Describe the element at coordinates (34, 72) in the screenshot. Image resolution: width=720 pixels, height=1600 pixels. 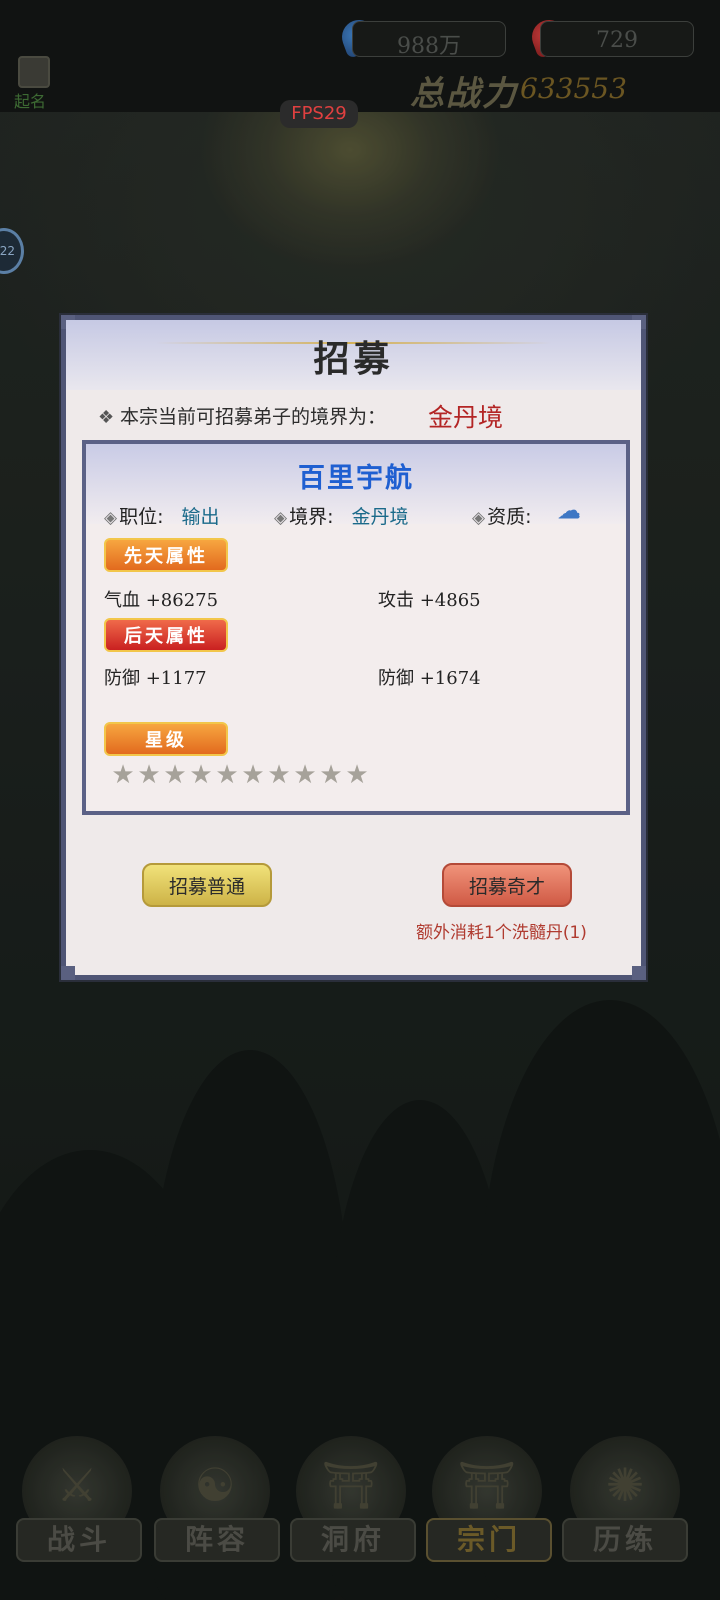
I see `avatar` at that location.